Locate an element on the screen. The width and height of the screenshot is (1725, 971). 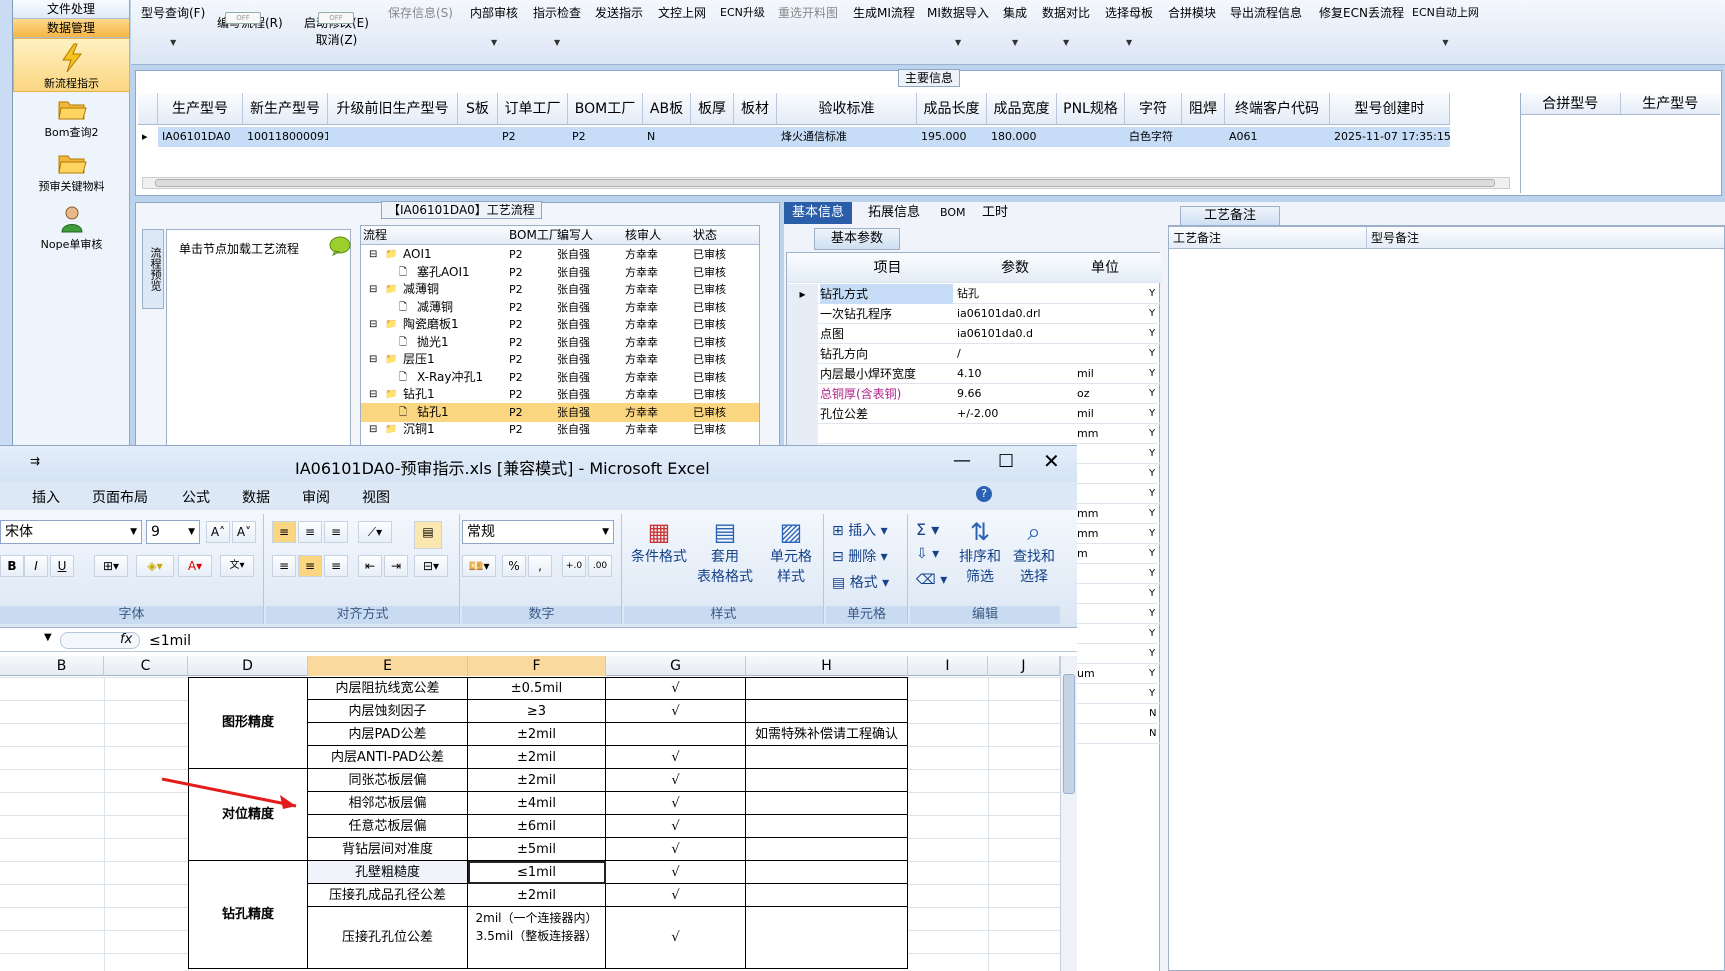
export-merge-button: 导出流程信息 is located at coordinates (1266, 12).